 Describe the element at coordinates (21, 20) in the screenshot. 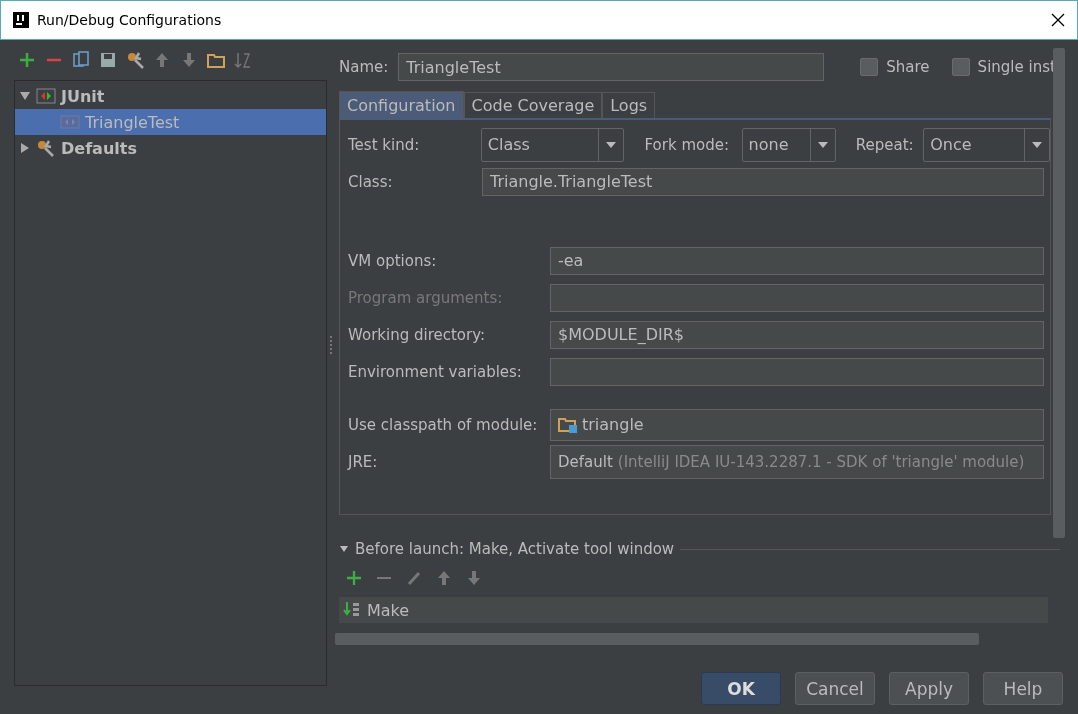

I see `app-logo-icon` at that location.